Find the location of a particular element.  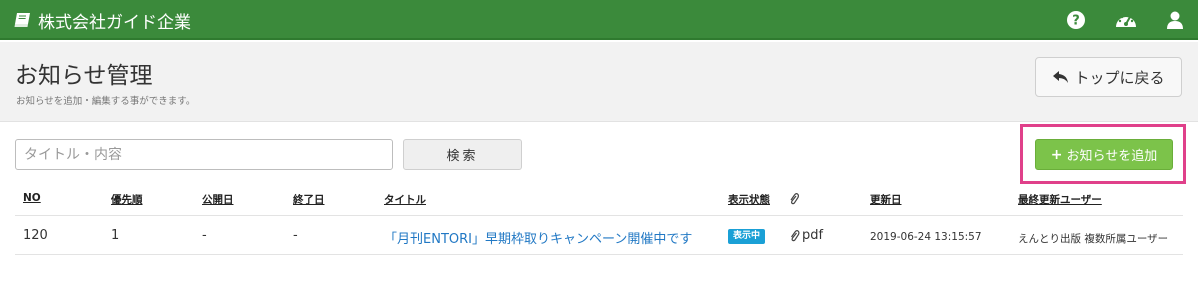

column-header-no: NO is located at coordinates (32, 198).